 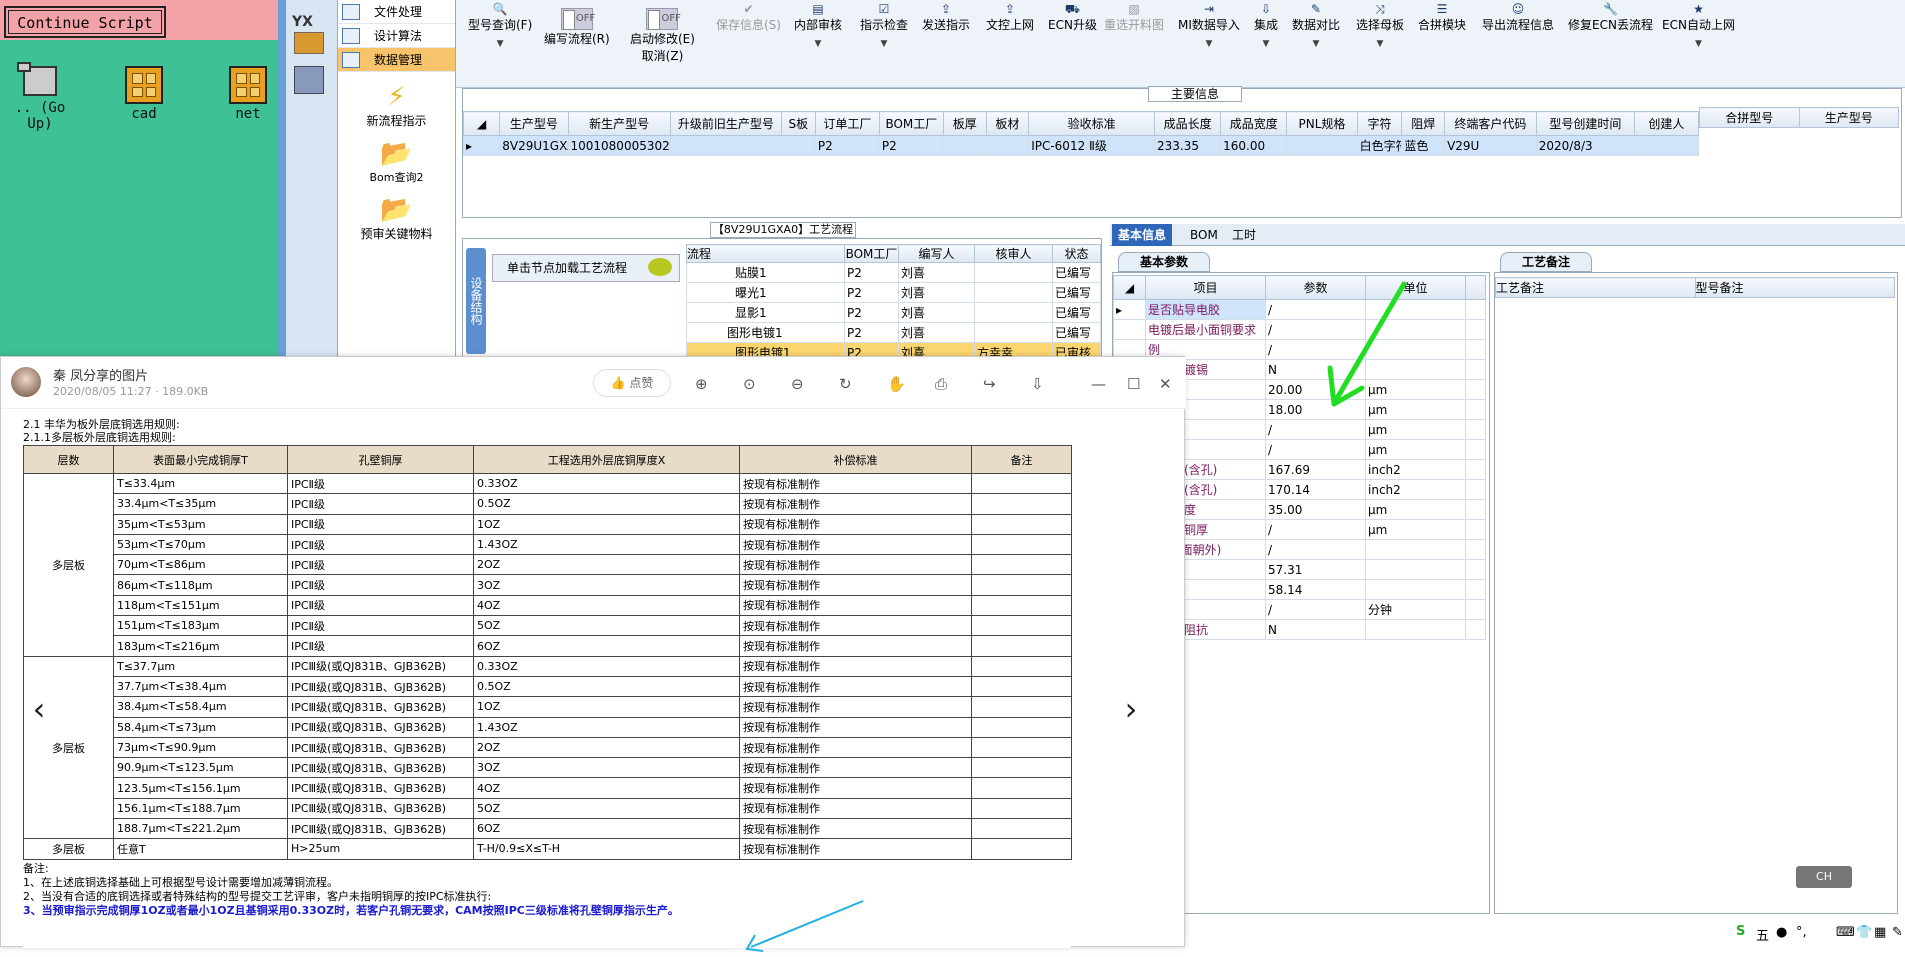 What do you see at coordinates (893, 332) in the screenshot?
I see `table-row: 图形电镀1 P2 刘喜 已编写` at bounding box center [893, 332].